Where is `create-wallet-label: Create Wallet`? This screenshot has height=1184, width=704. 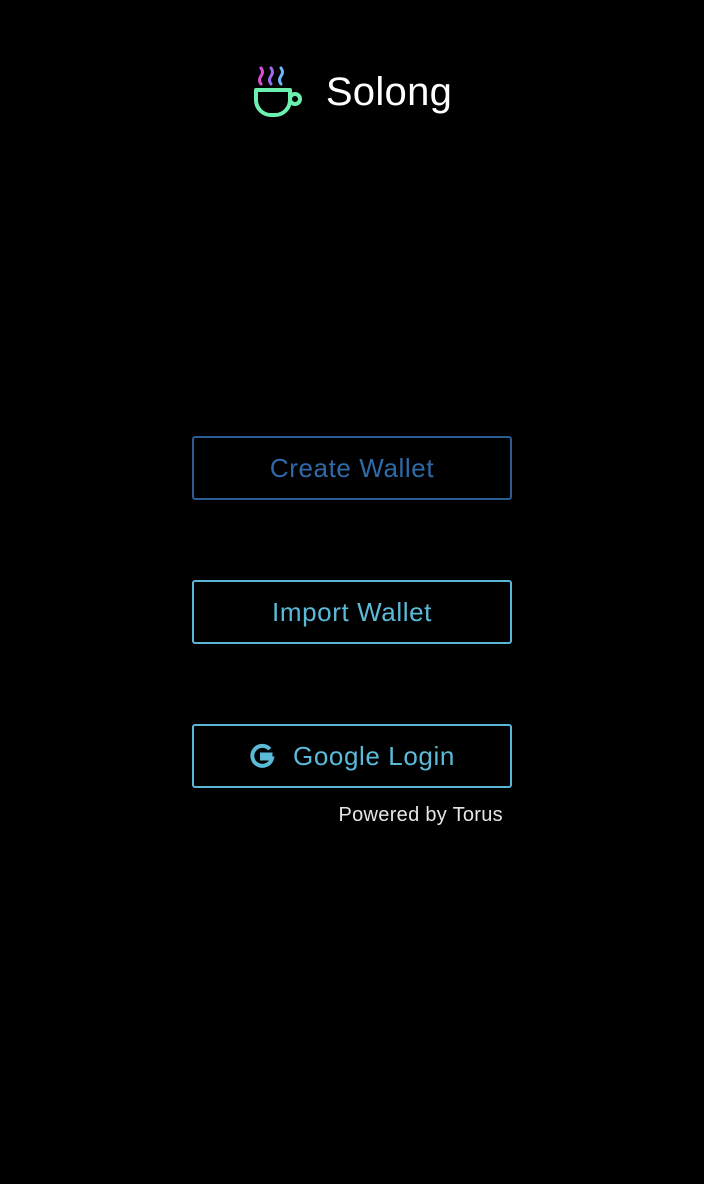 create-wallet-label: Create Wallet is located at coordinates (352, 467).